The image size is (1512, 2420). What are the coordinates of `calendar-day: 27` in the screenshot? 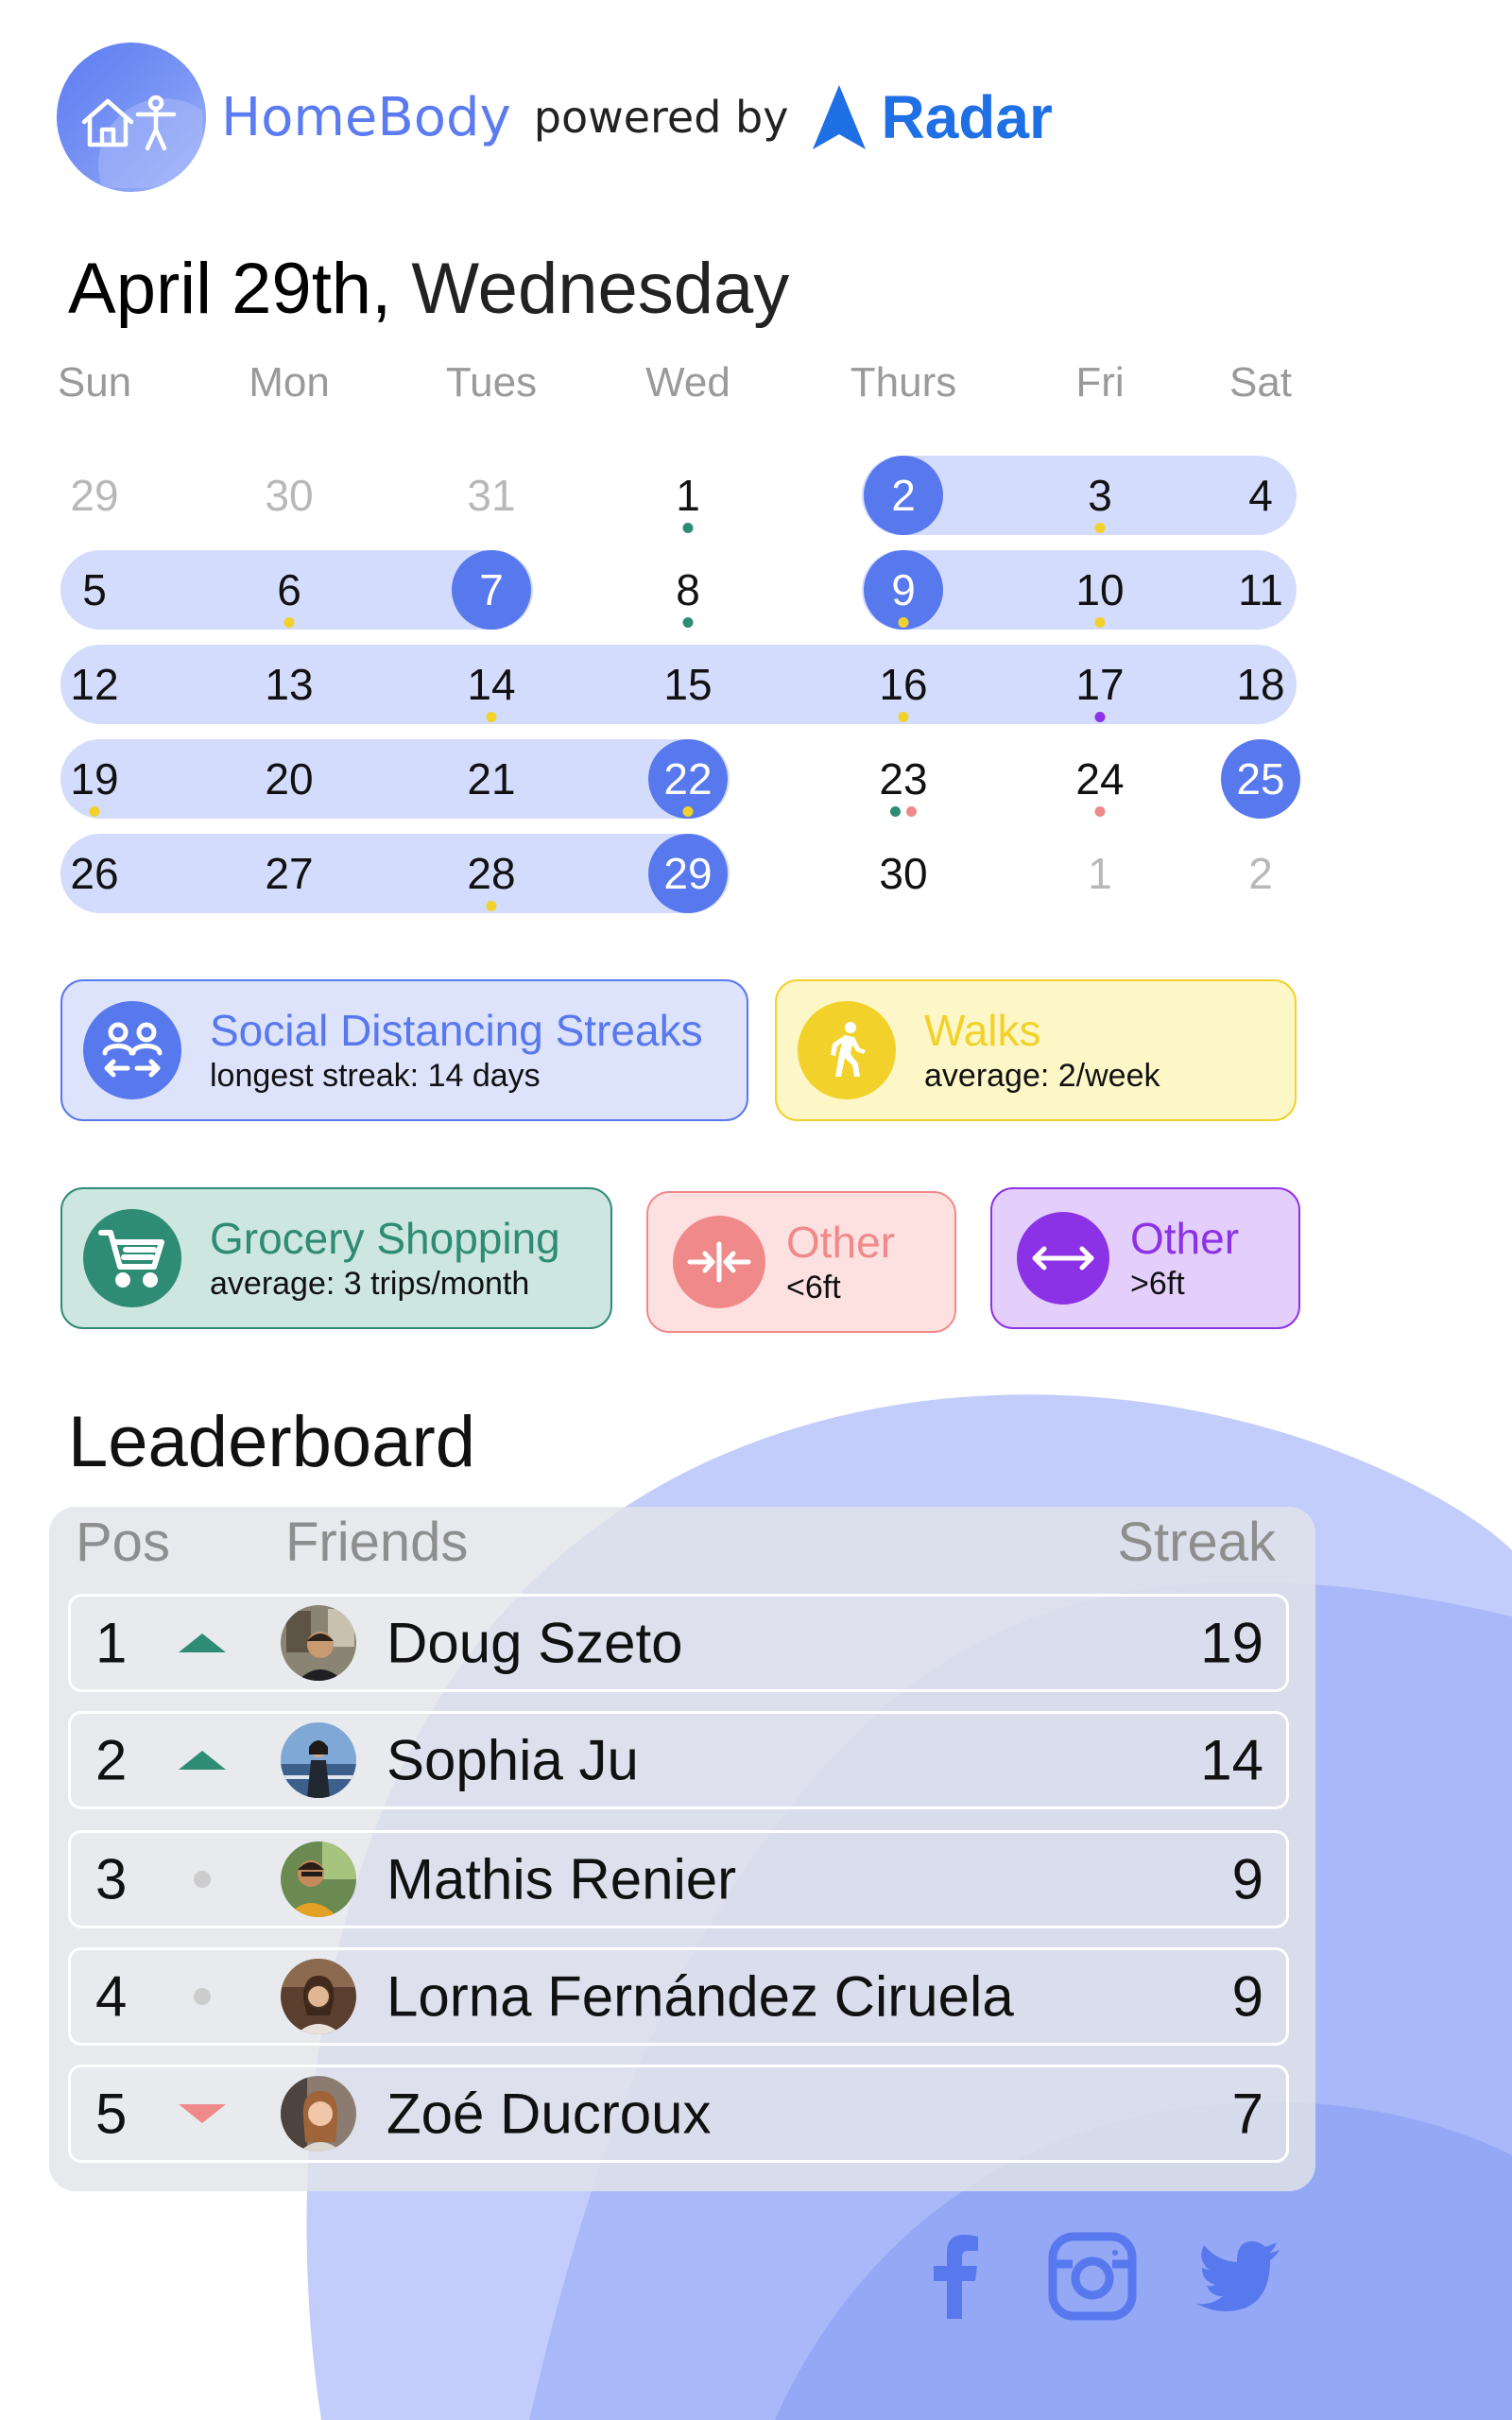 It's located at (289, 874).